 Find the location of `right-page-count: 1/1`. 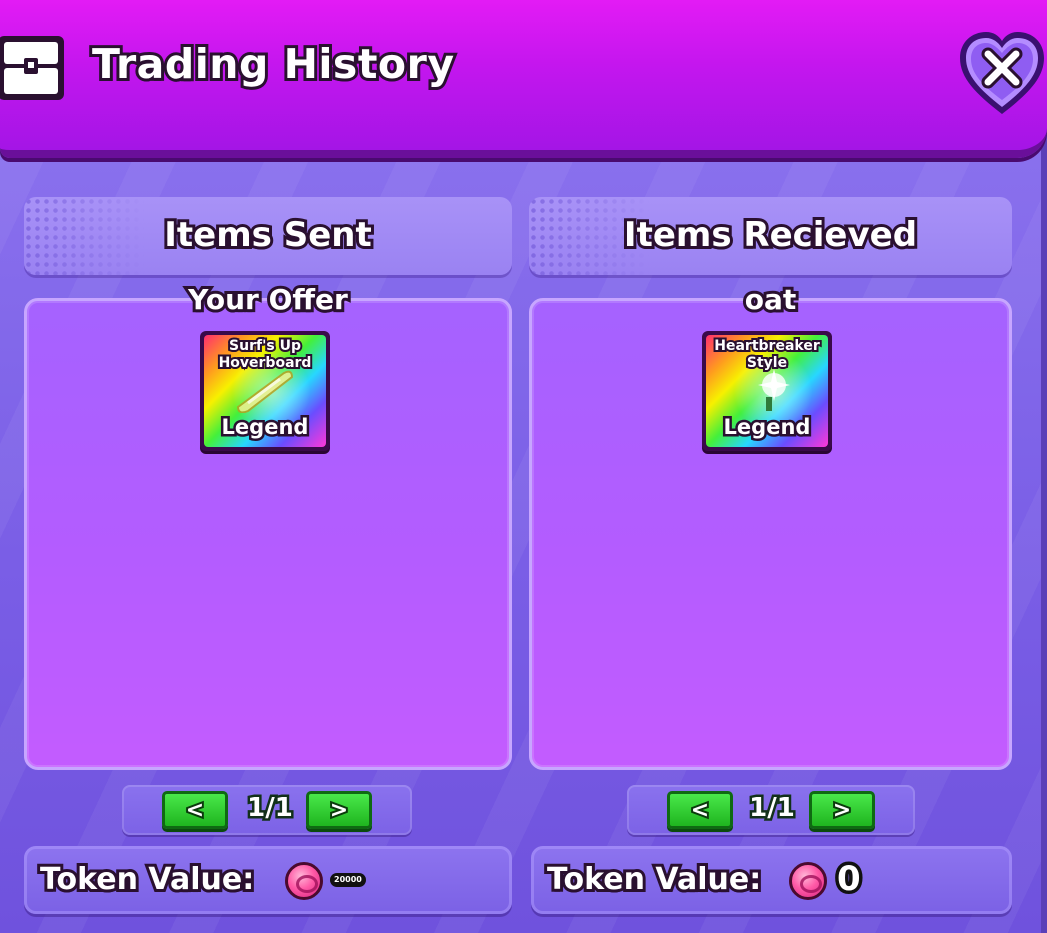

right-page-count: 1/1 is located at coordinates (772, 808).